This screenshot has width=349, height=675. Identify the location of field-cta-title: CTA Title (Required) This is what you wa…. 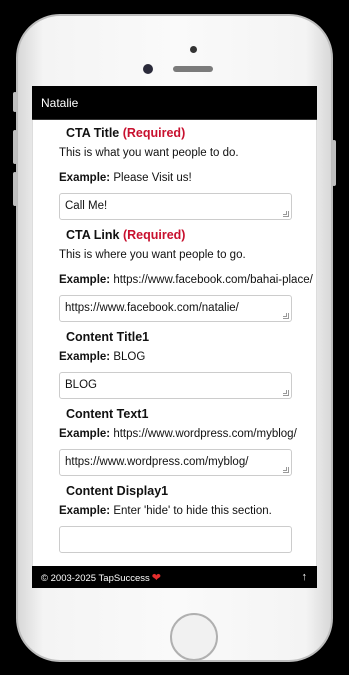
(187, 173).